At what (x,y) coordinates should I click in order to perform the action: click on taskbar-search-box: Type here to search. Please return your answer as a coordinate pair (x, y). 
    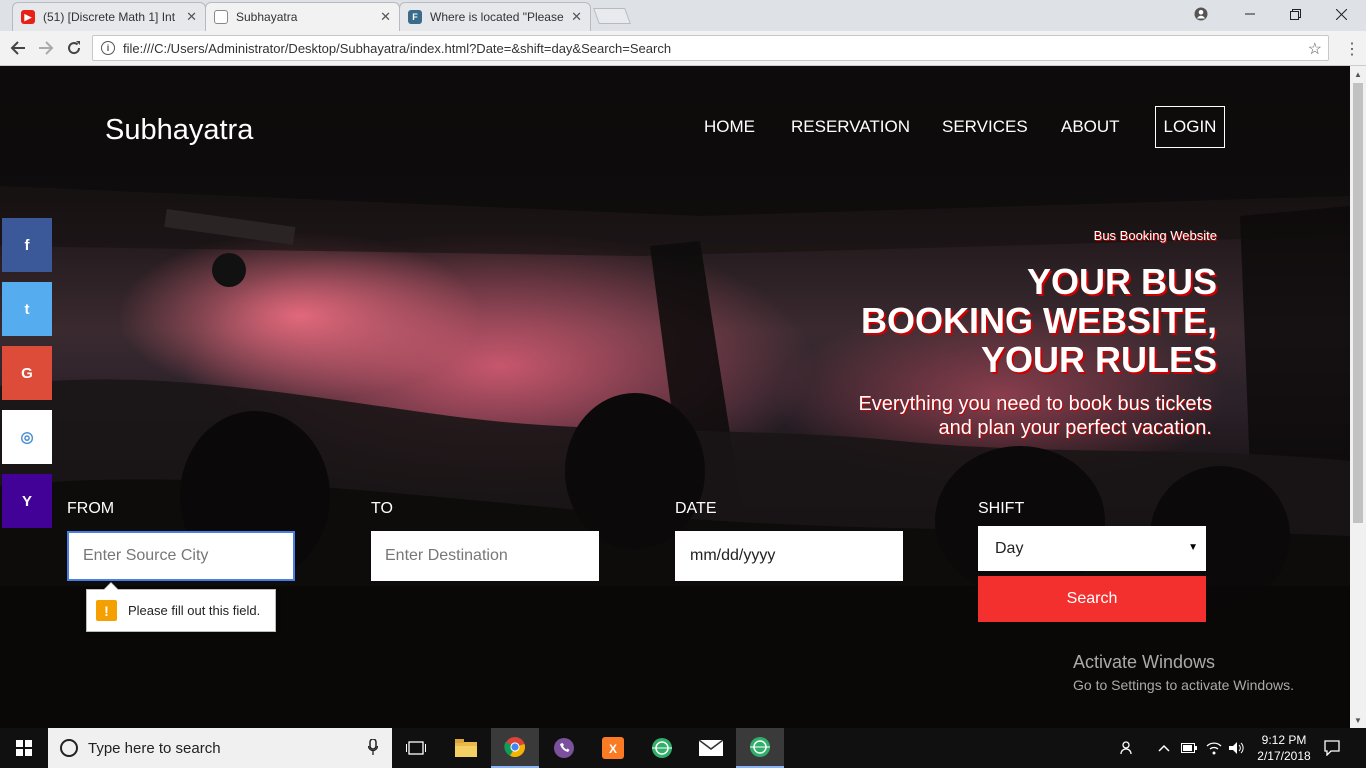
    Looking at the image, I should click on (220, 748).